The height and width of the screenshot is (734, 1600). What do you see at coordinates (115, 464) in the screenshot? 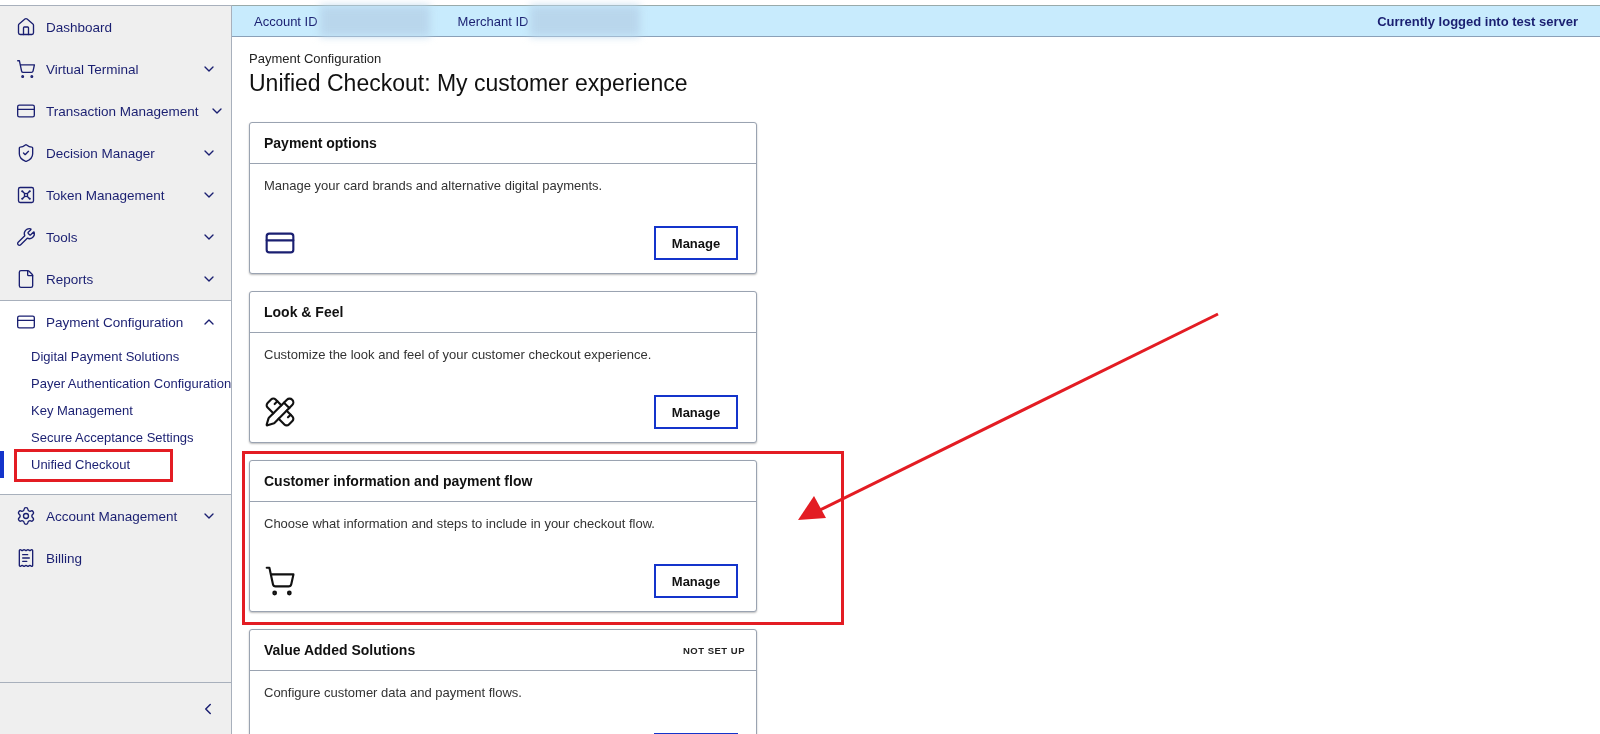
I see `sidebar-subitem: Unified Checkout` at bounding box center [115, 464].